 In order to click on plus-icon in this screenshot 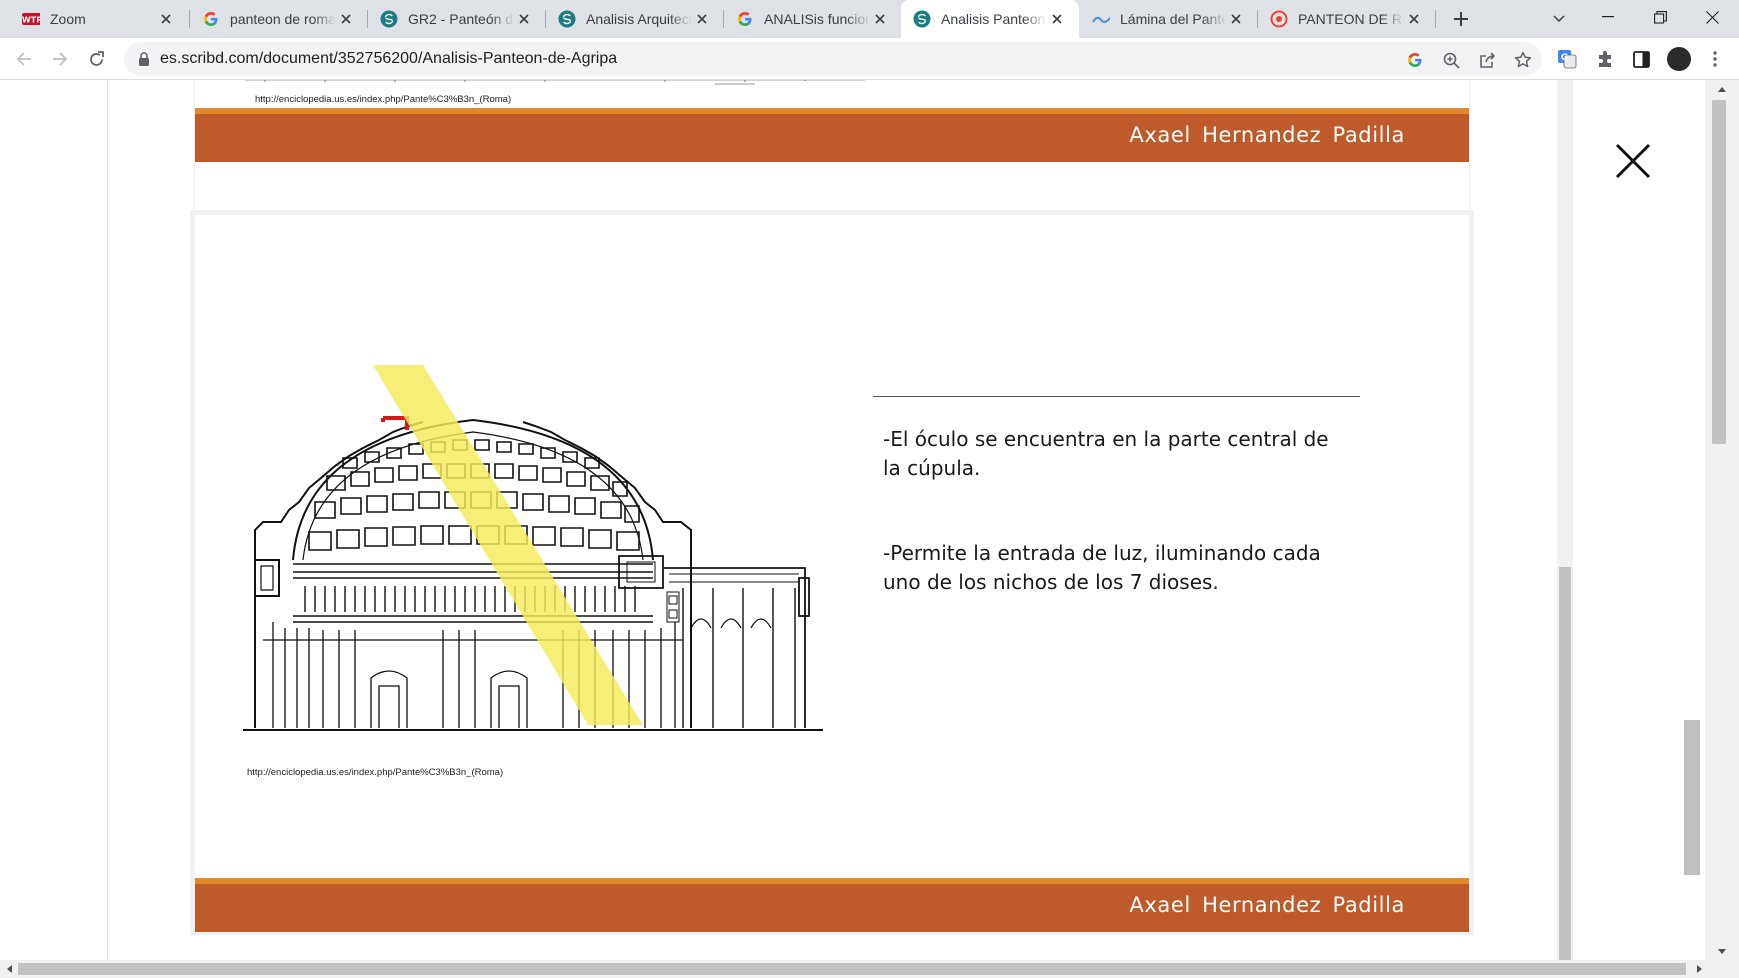, I will do `click(1461, 19)`.